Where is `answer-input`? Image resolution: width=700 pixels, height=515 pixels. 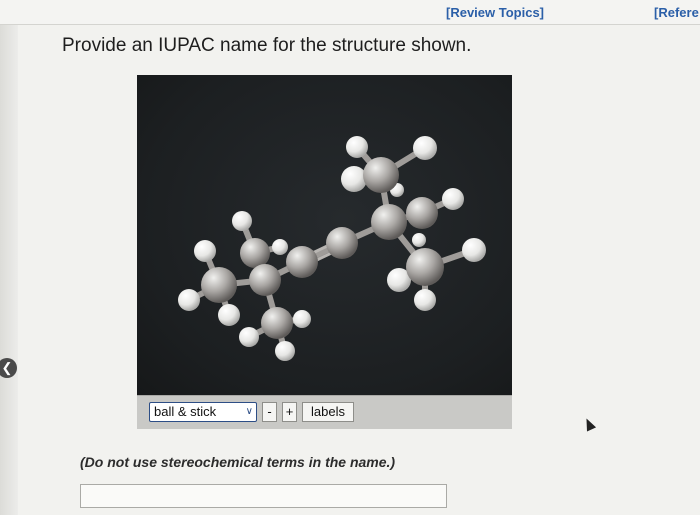 answer-input is located at coordinates (263, 496).